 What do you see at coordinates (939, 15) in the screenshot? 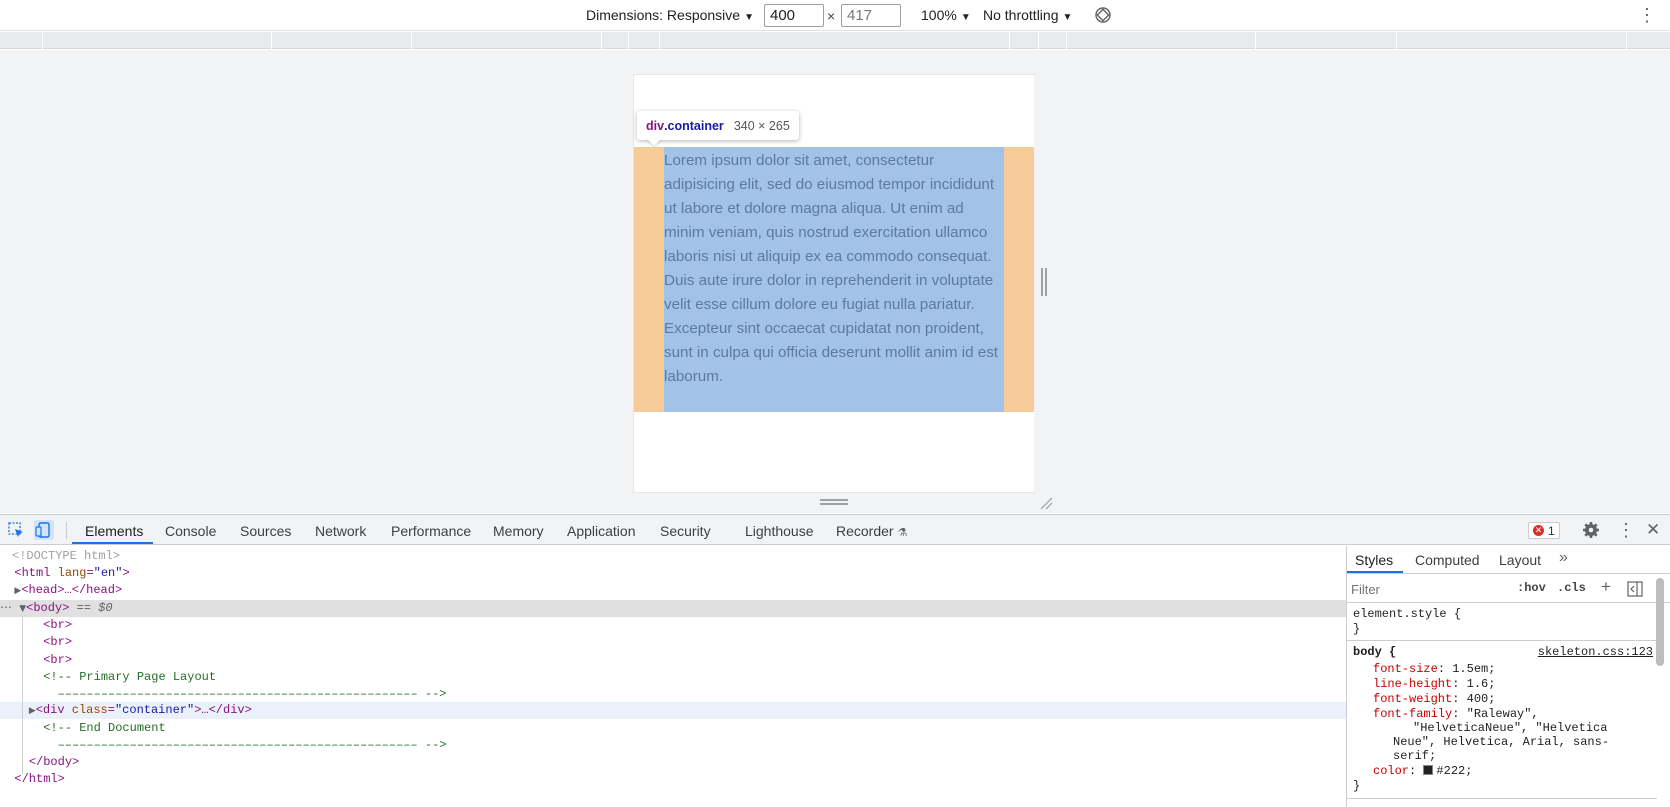
I see `zoom-label: 100%` at bounding box center [939, 15].